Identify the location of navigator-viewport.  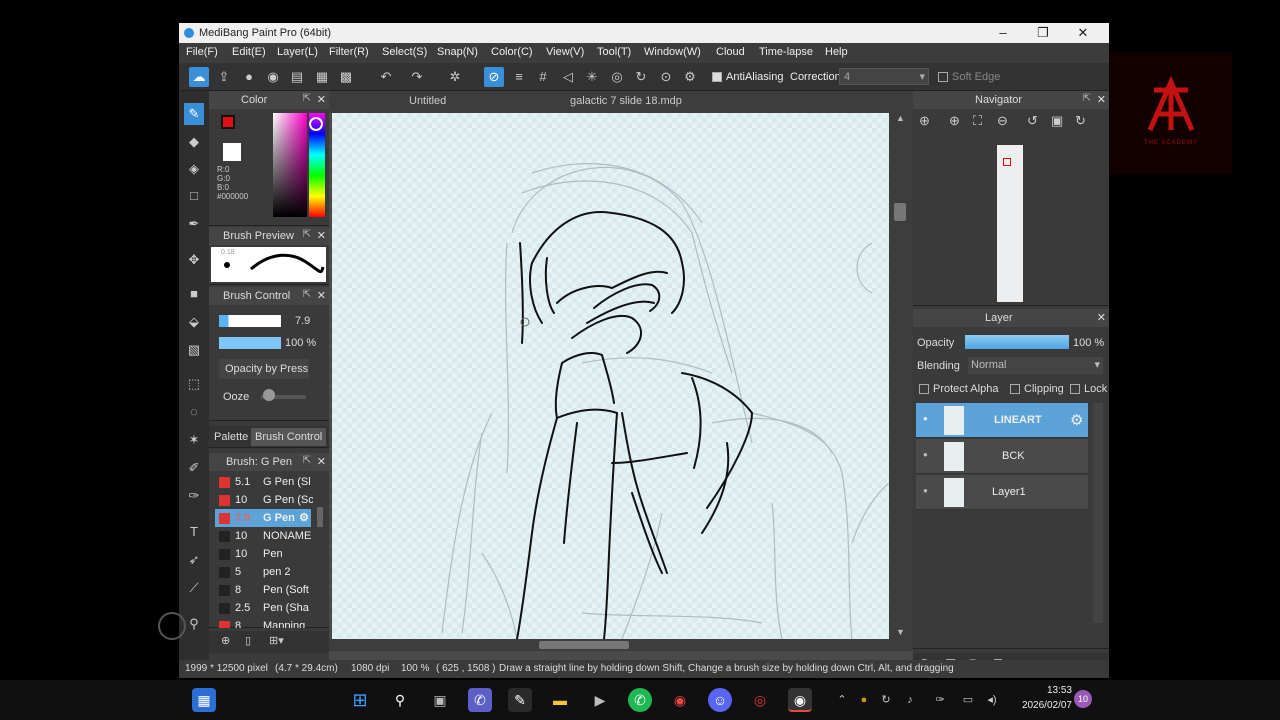
(1007, 162).